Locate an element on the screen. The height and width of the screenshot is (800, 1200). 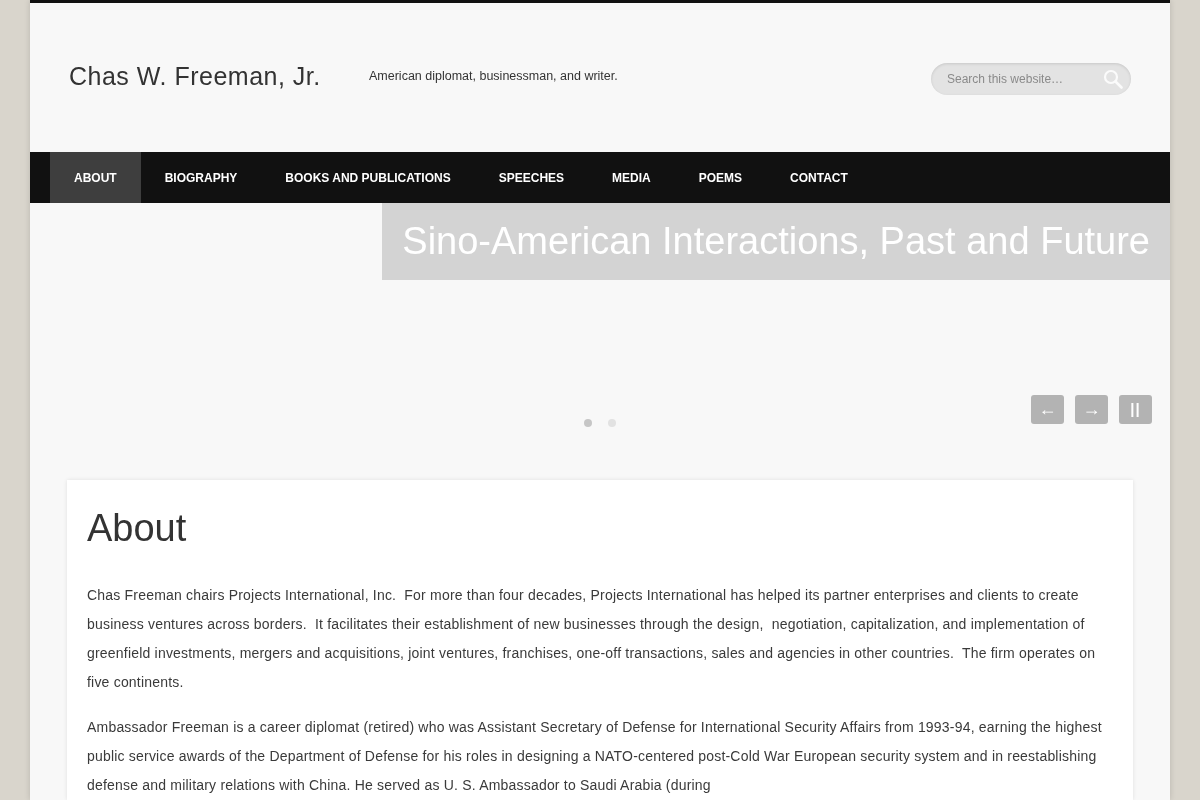
nav-item: MEDIA is located at coordinates (631, 177).